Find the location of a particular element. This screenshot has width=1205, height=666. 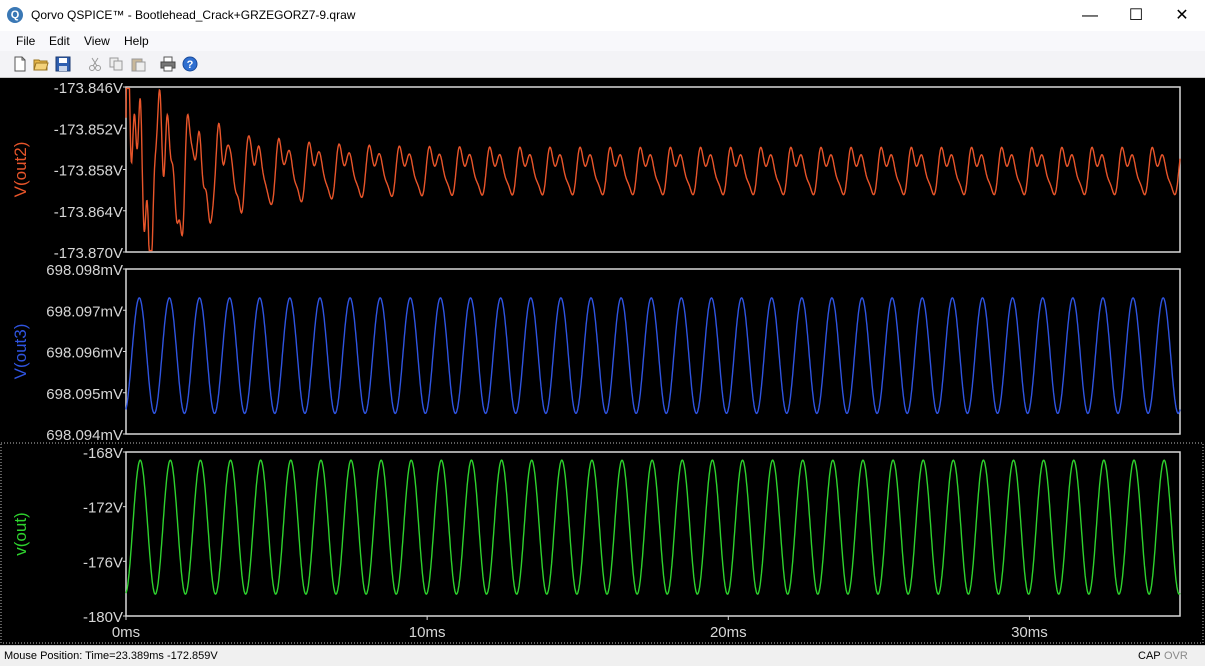

y-tick-label: 698.097mV is located at coordinates (84, 311).